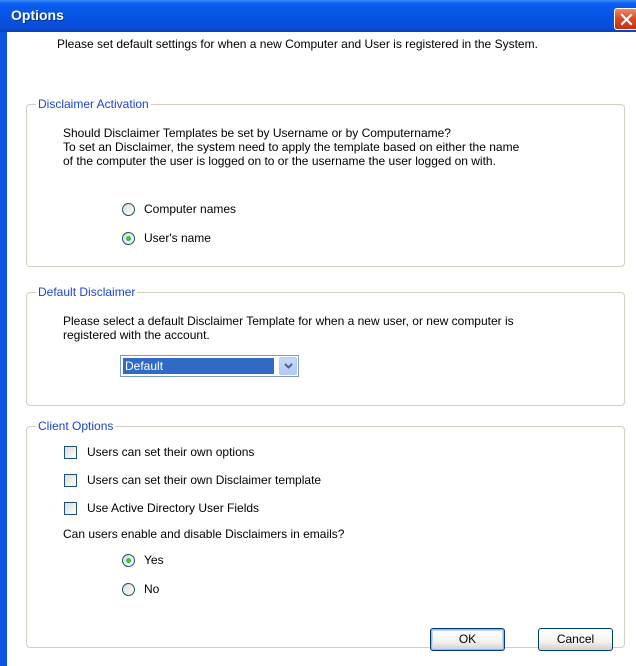  I want to click on close-button, so click(625, 19).